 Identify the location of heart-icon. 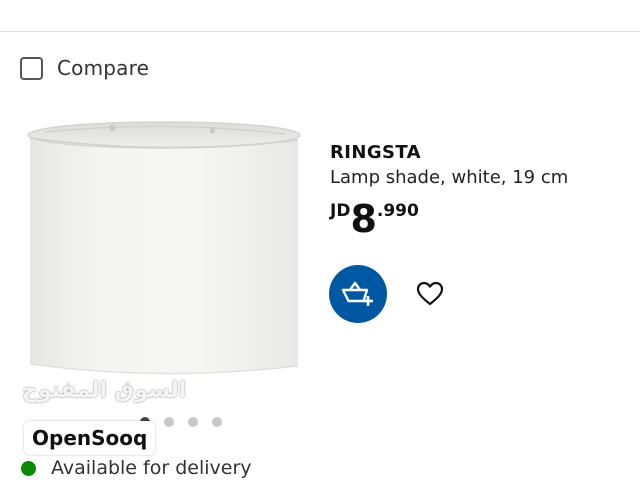
(430, 293).